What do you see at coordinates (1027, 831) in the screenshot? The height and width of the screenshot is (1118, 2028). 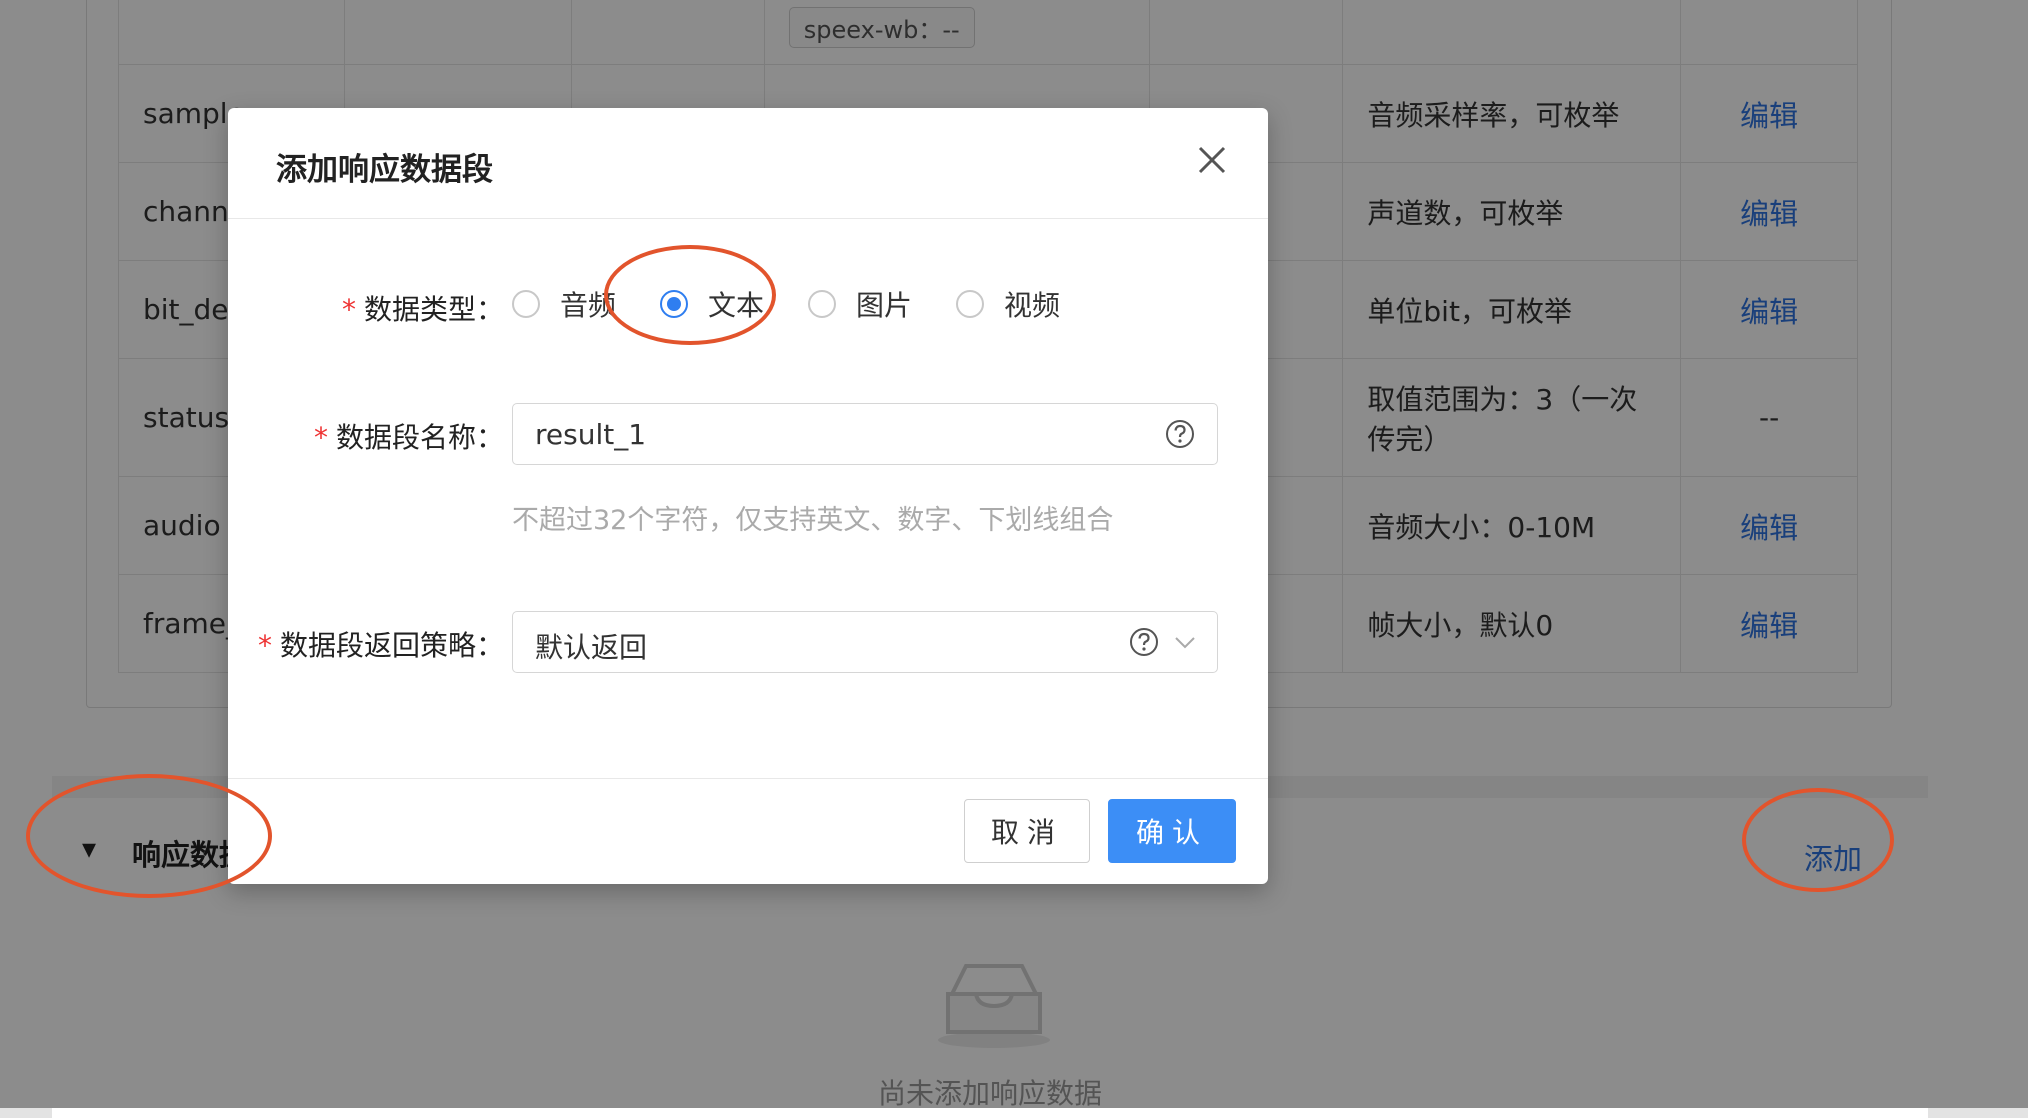 I see `cancel-button: 取消` at bounding box center [1027, 831].